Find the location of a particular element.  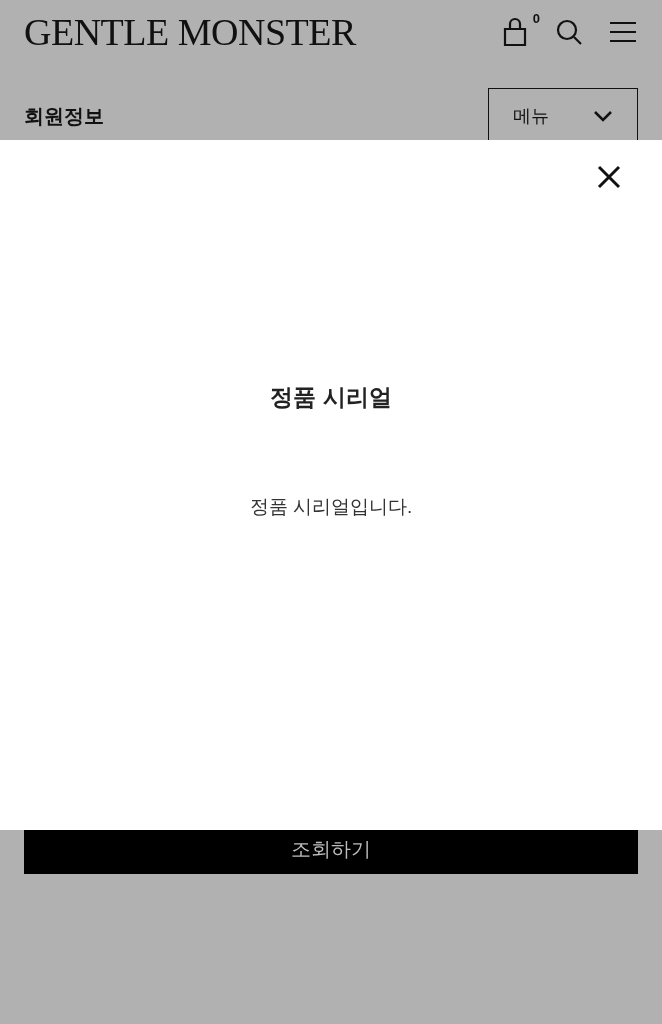

brand-logo: GENTLE MONSTER is located at coordinates (190, 32).